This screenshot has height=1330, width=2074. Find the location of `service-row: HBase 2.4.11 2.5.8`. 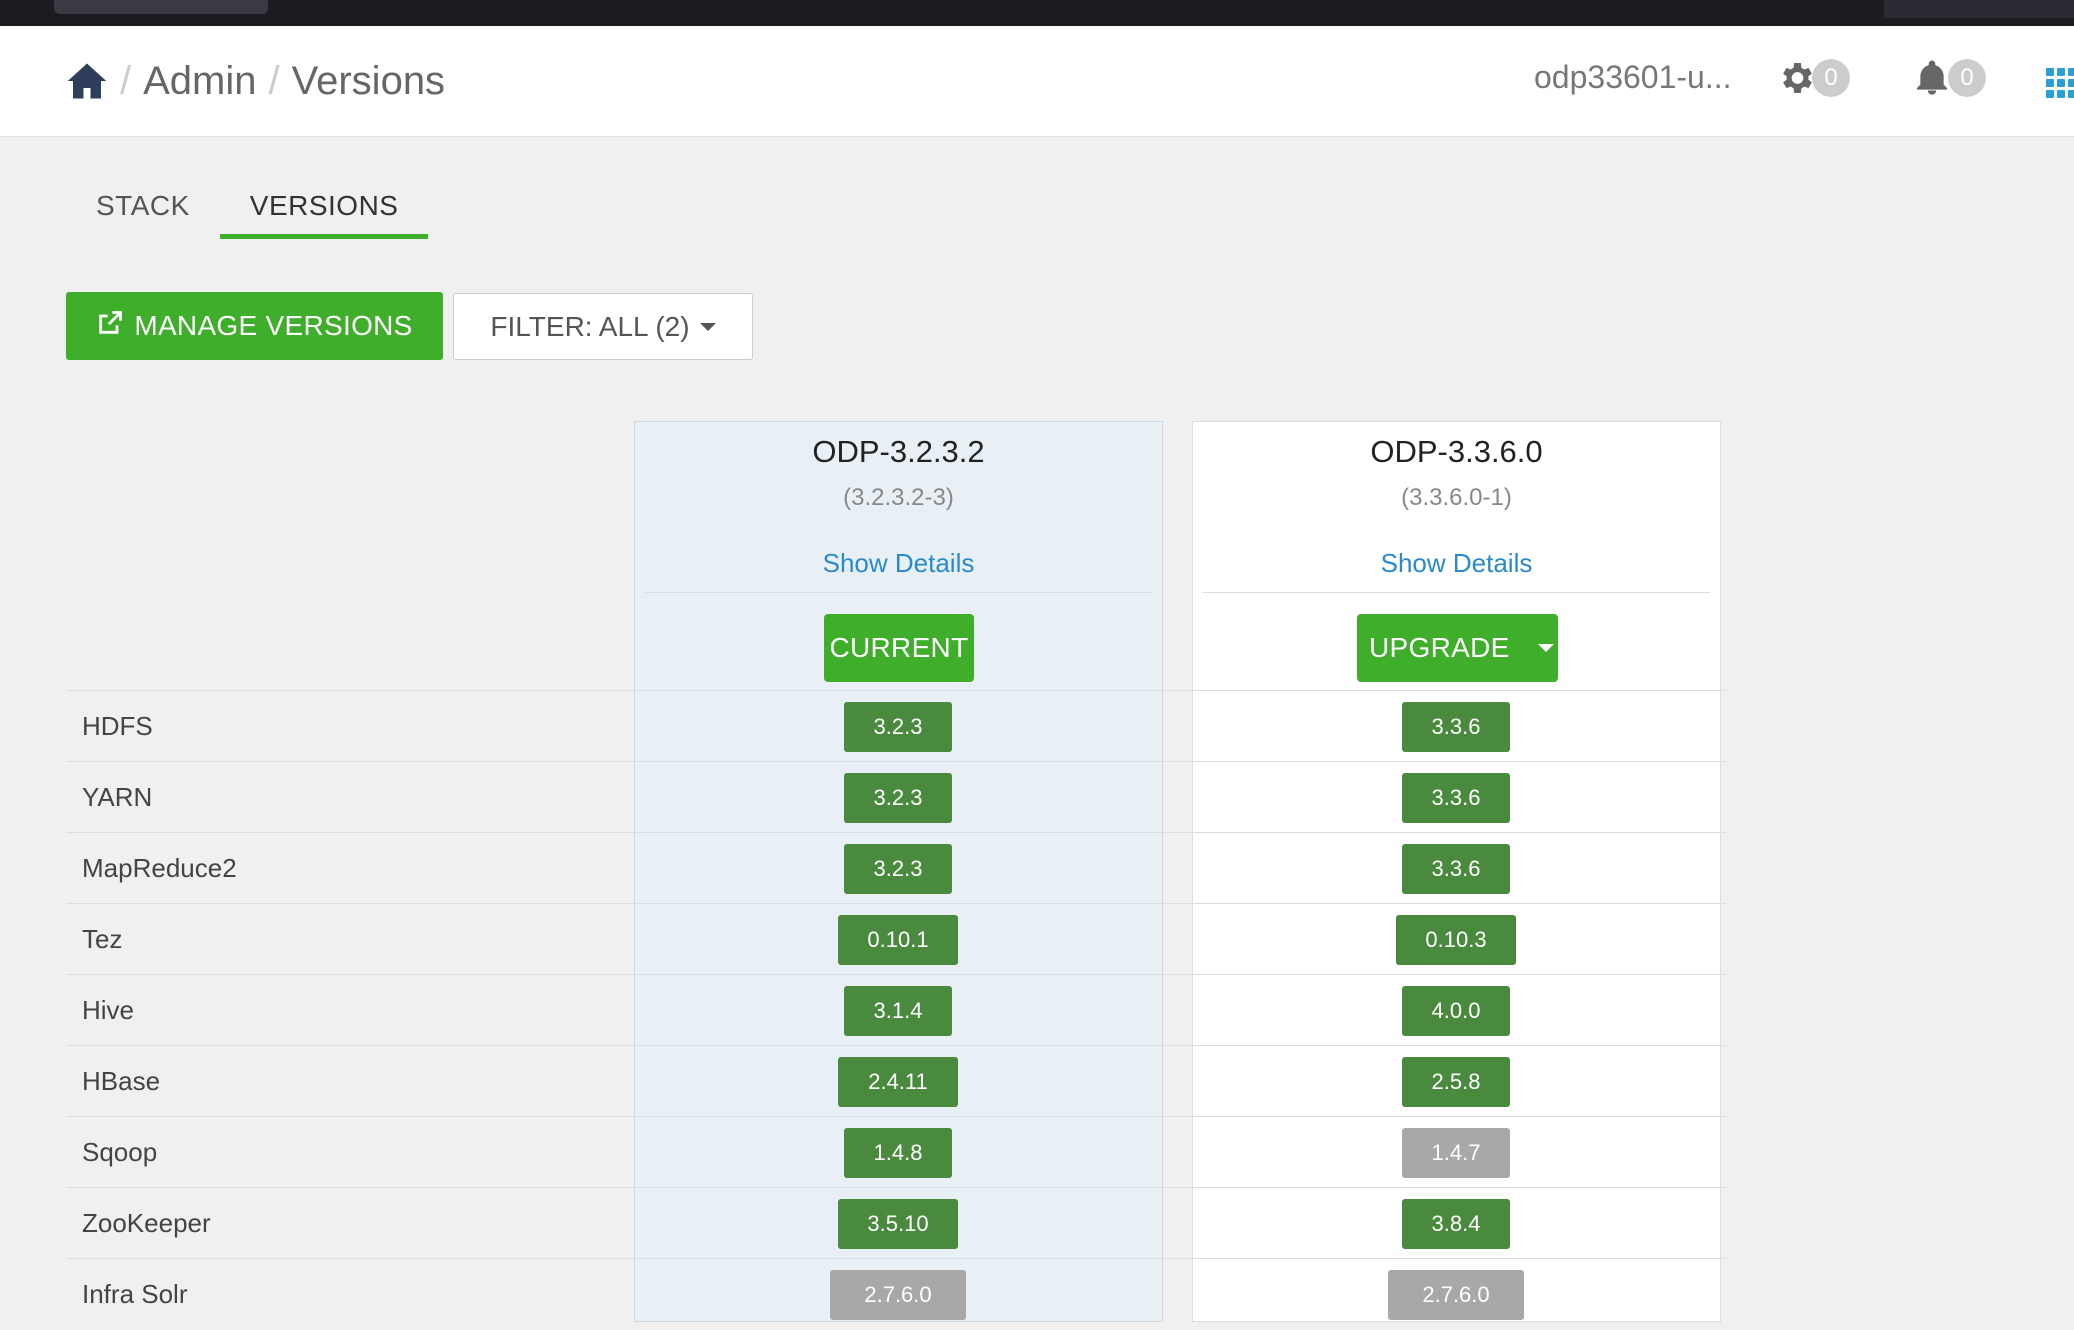

service-row: HBase 2.4.11 2.5.8 is located at coordinates (896, 1081).